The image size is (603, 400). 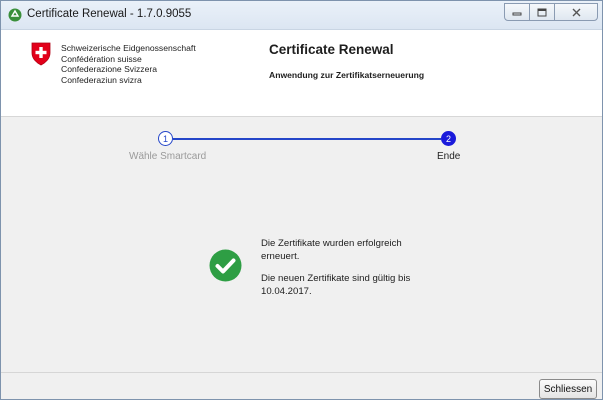 I want to click on step-progress-line, so click(x=307, y=139).